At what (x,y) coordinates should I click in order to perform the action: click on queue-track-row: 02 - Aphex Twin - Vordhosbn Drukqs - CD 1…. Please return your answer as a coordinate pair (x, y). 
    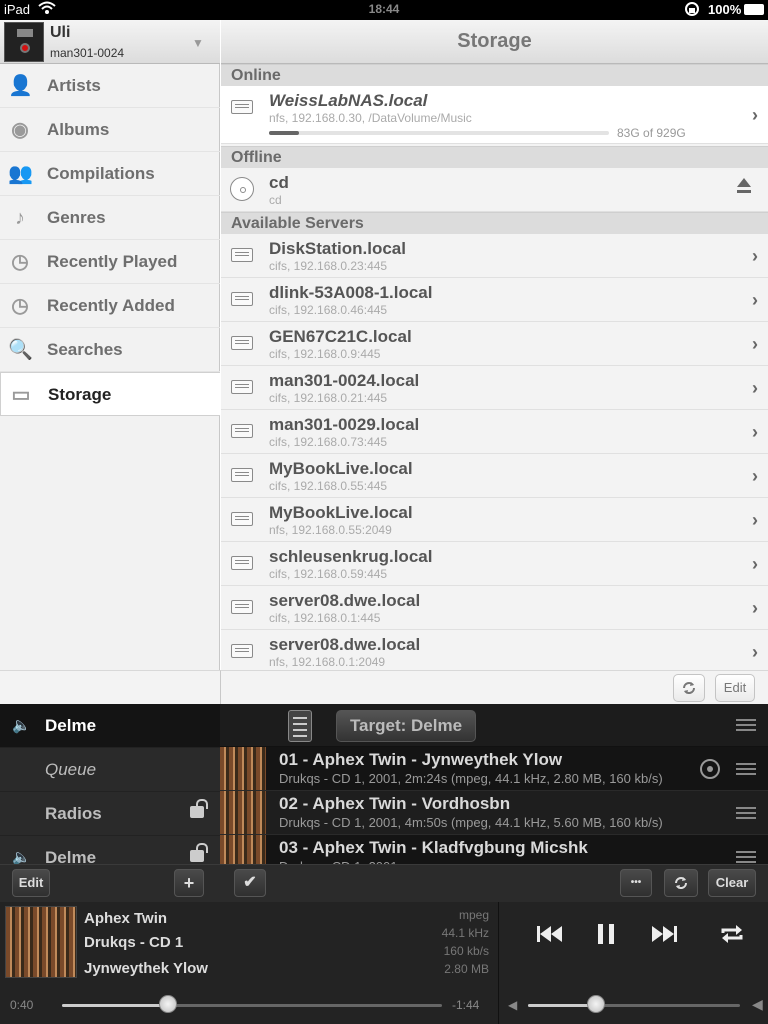
    Looking at the image, I should click on (494, 813).